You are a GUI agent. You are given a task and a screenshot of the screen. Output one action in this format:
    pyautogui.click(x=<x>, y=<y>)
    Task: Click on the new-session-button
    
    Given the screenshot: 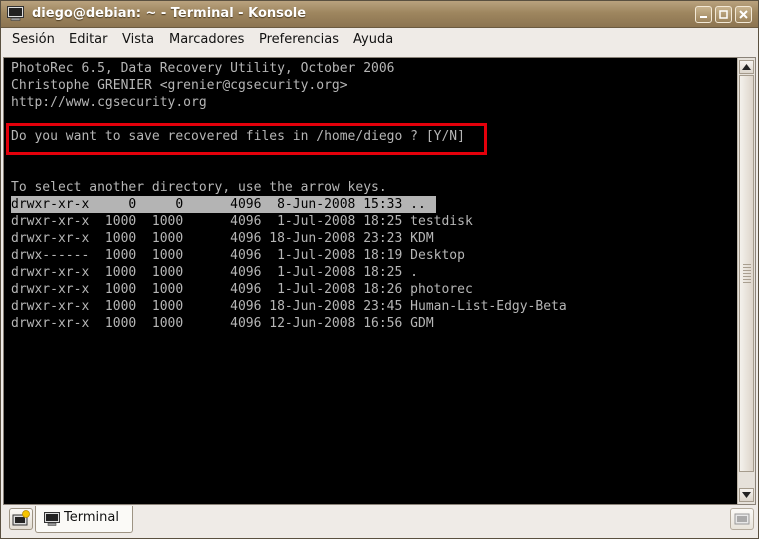 What is the action you would take?
    pyautogui.click(x=21, y=519)
    